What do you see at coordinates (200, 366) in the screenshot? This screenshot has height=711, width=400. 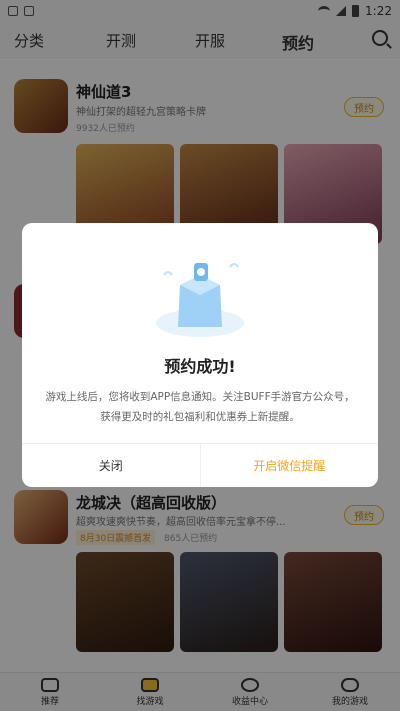 I see `dialog-title: 预约成功!` at bounding box center [200, 366].